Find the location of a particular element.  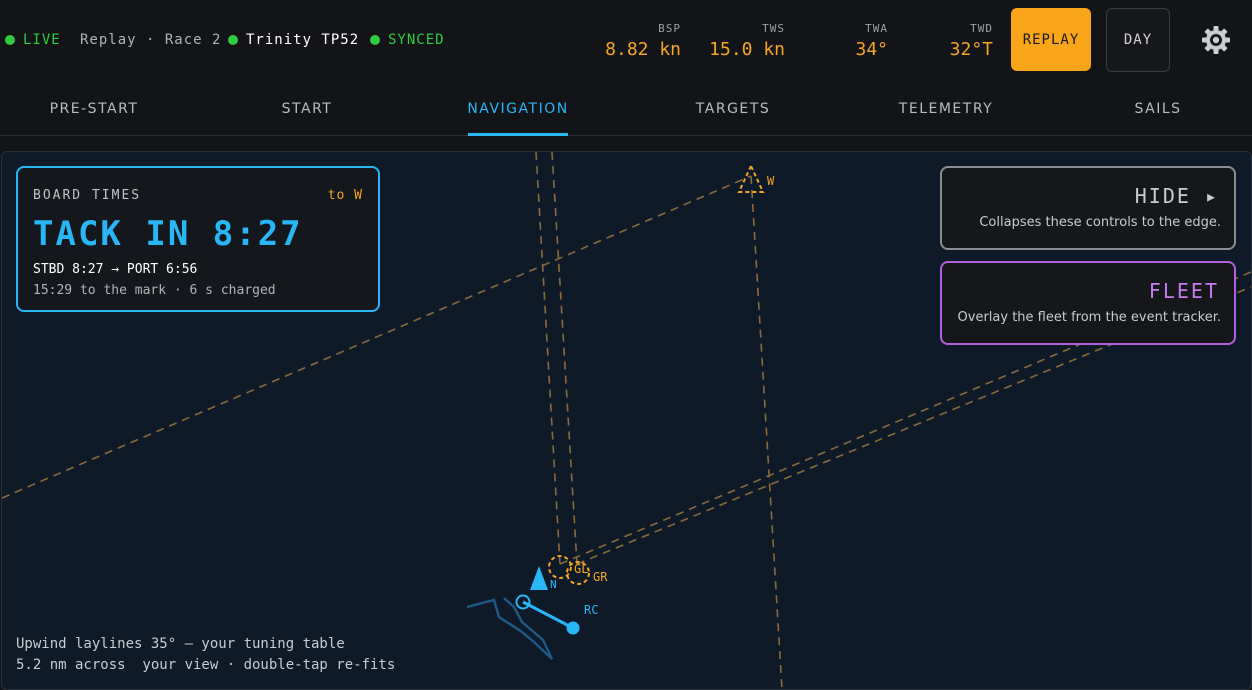

tab-start: START is located at coordinates (307, 108).